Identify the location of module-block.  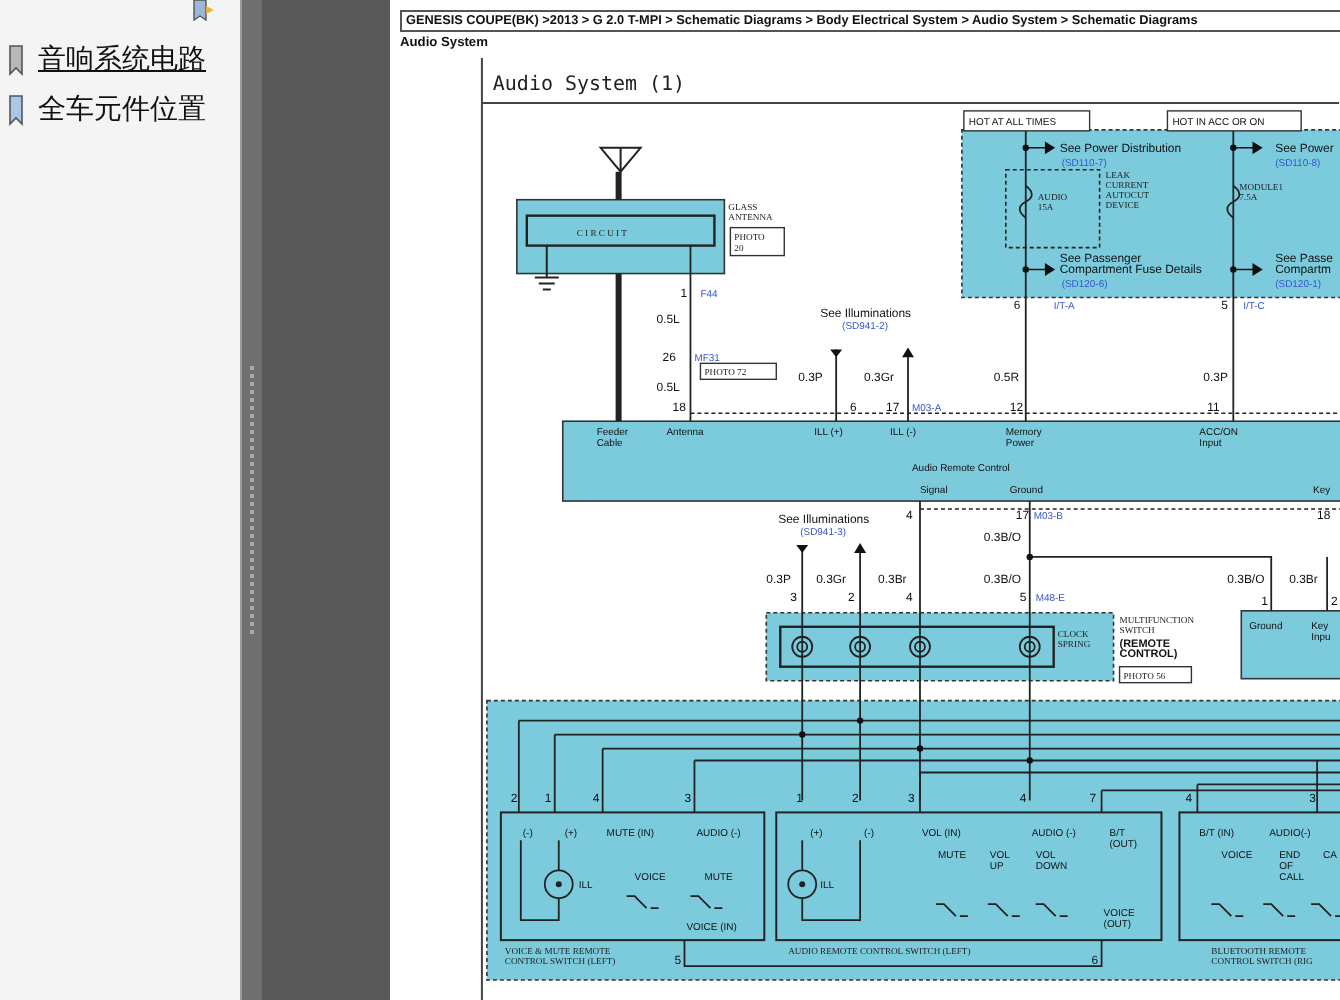
(1290, 645).